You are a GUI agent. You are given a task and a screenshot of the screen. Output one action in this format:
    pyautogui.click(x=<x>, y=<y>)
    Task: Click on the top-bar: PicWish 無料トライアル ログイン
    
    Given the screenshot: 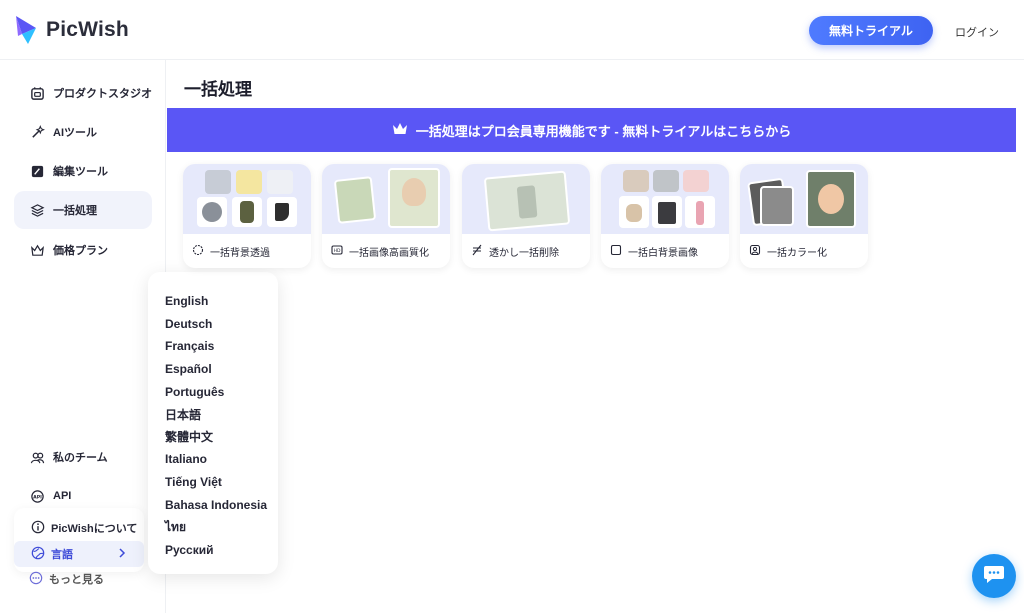 What is the action you would take?
    pyautogui.click(x=512, y=30)
    